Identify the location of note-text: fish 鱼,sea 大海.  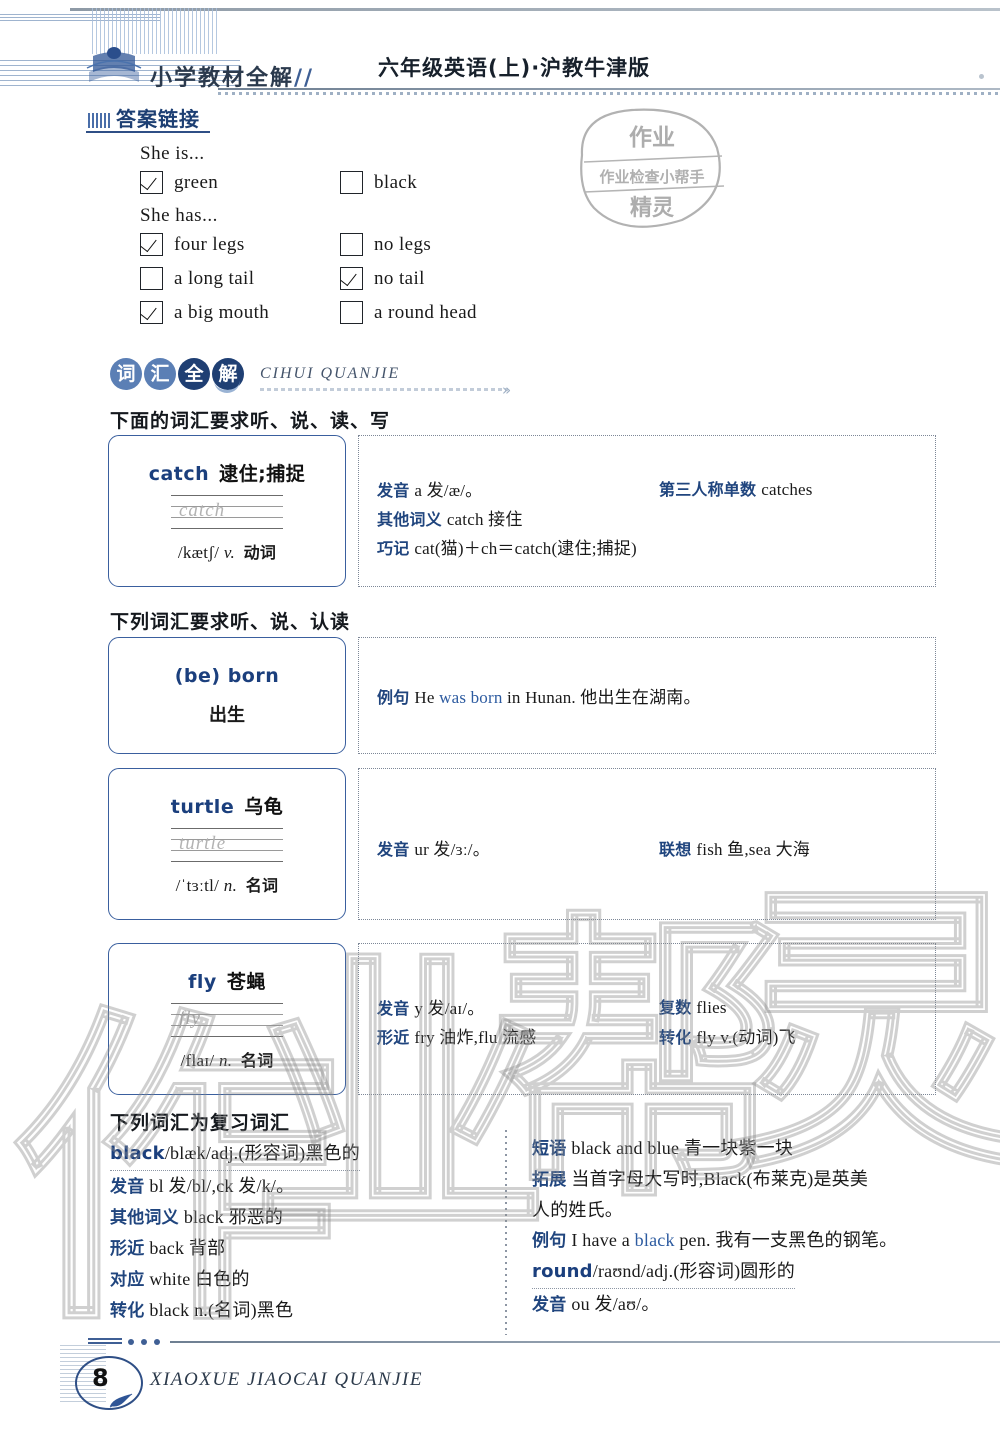
(753, 849).